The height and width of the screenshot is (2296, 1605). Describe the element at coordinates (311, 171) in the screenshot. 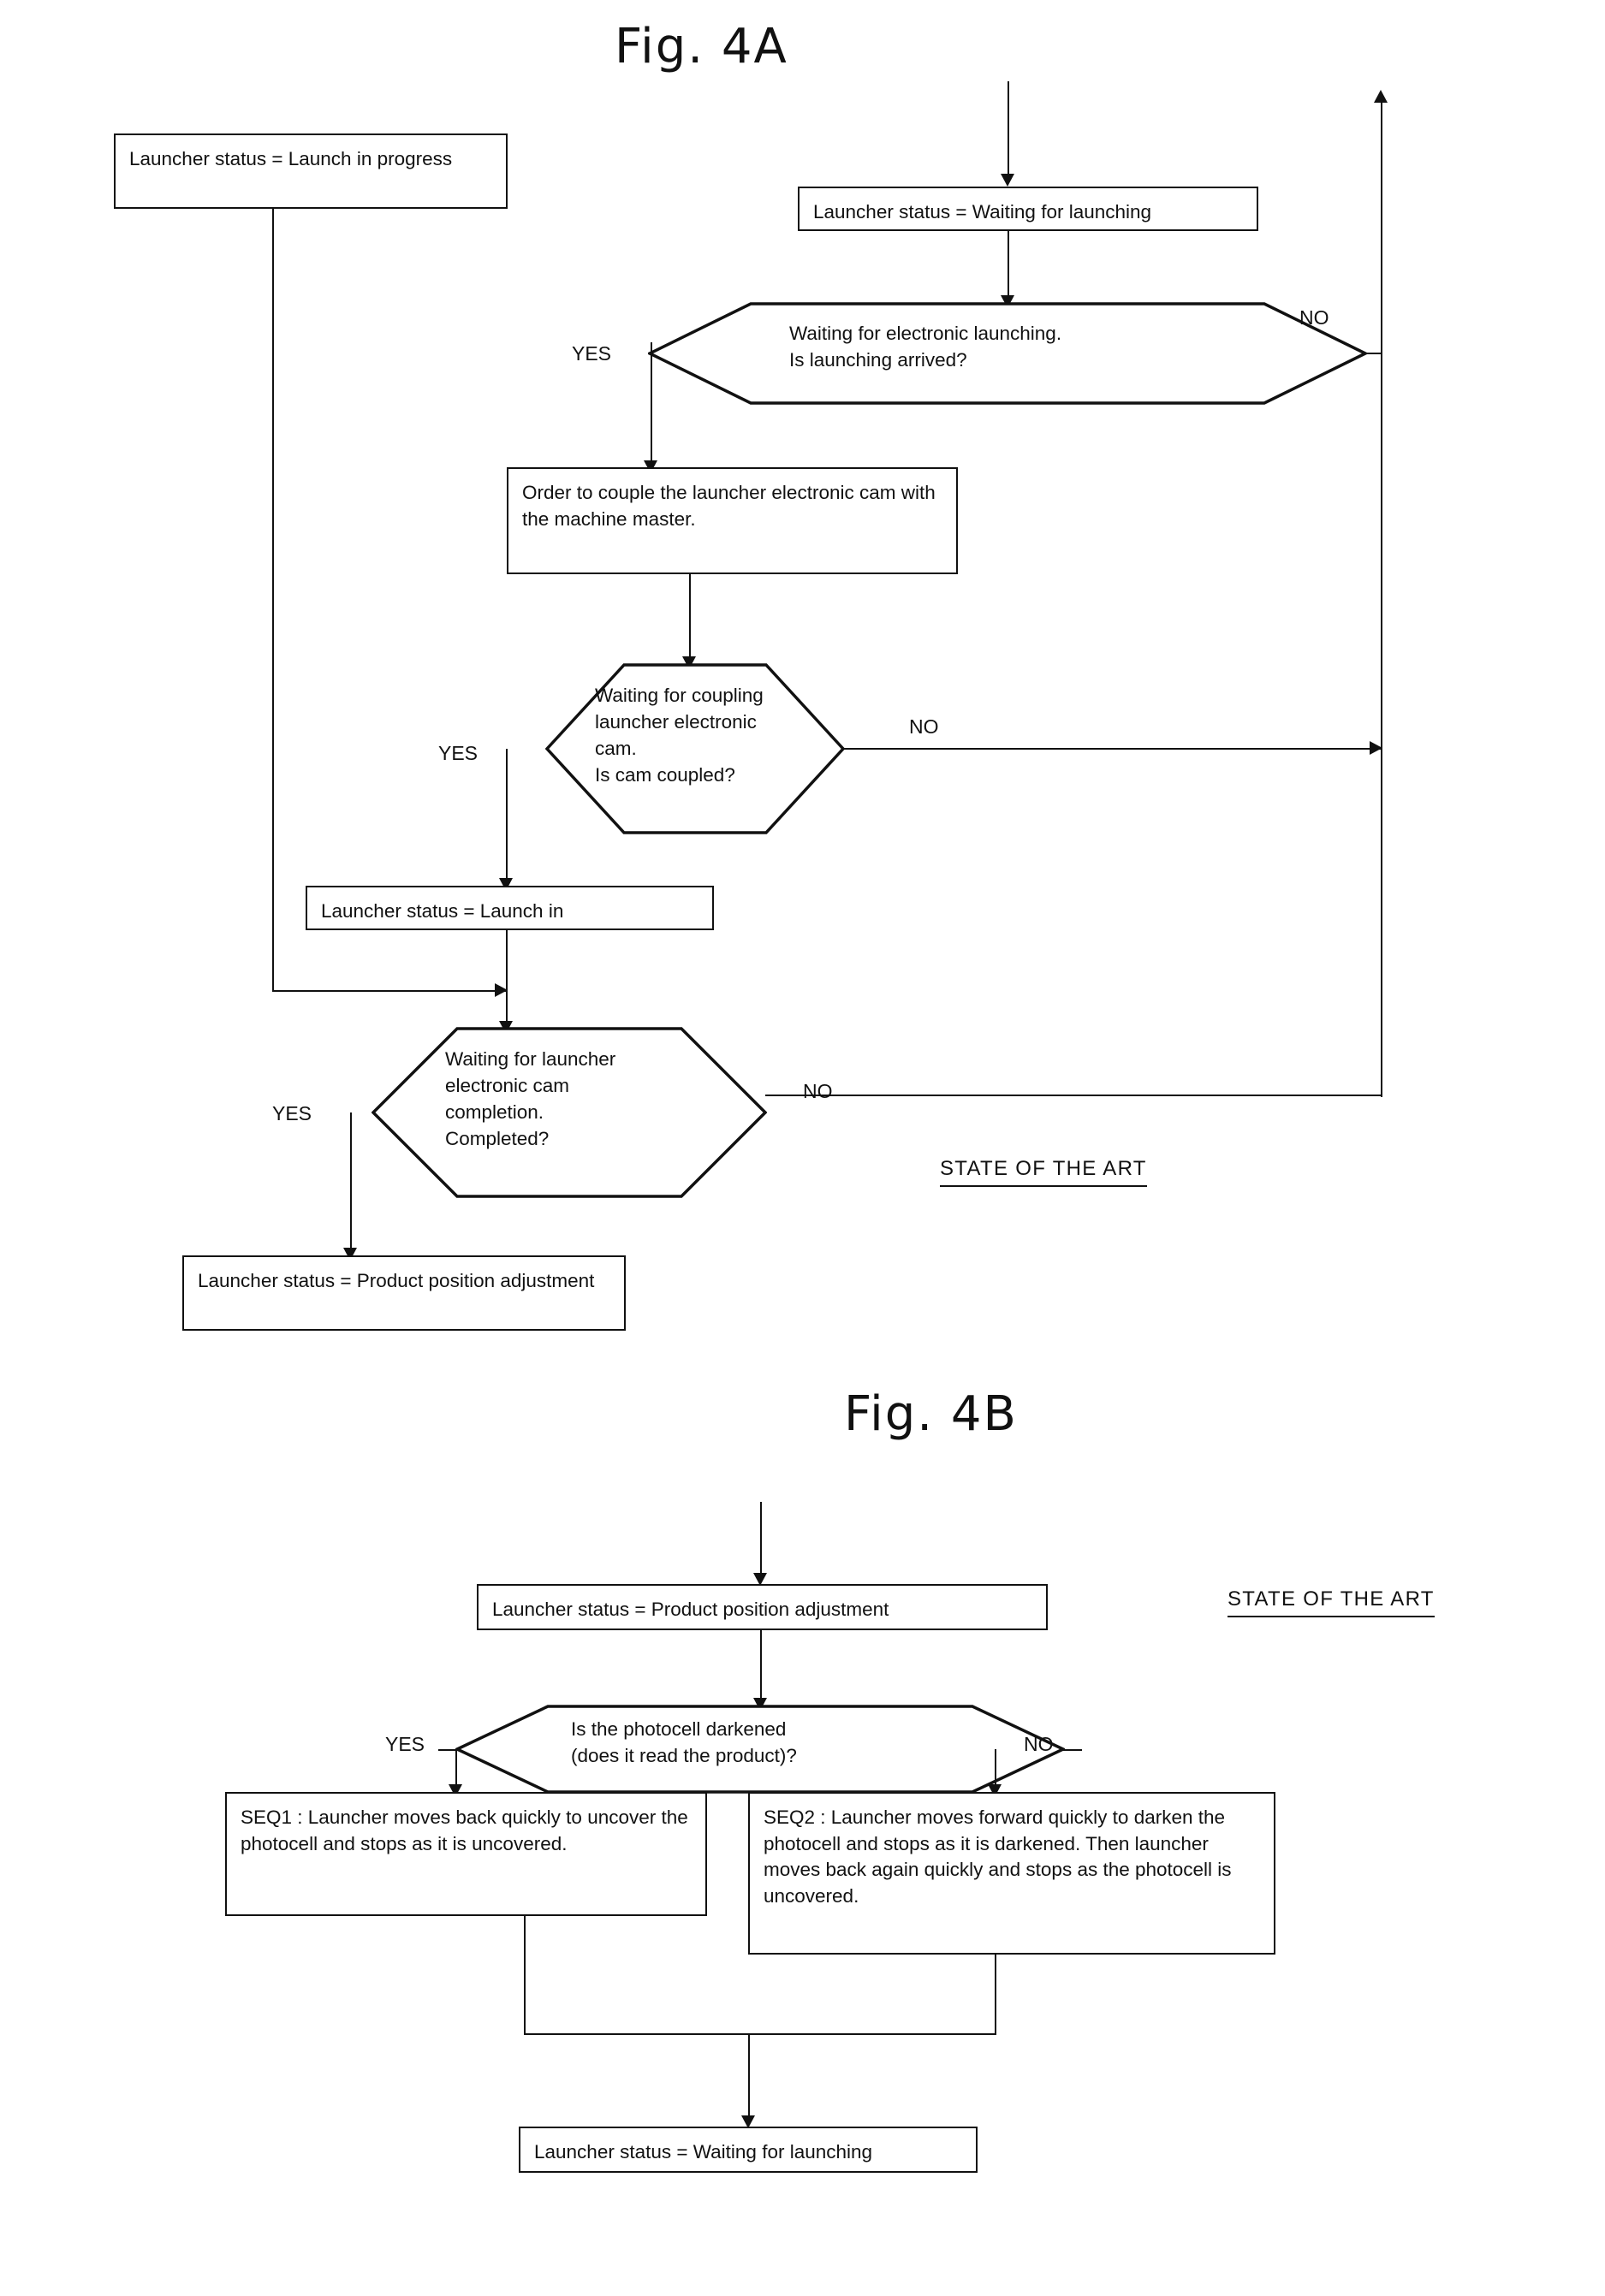

I see `box-launch-in-progress: Launcher status = Launch in progress` at that location.